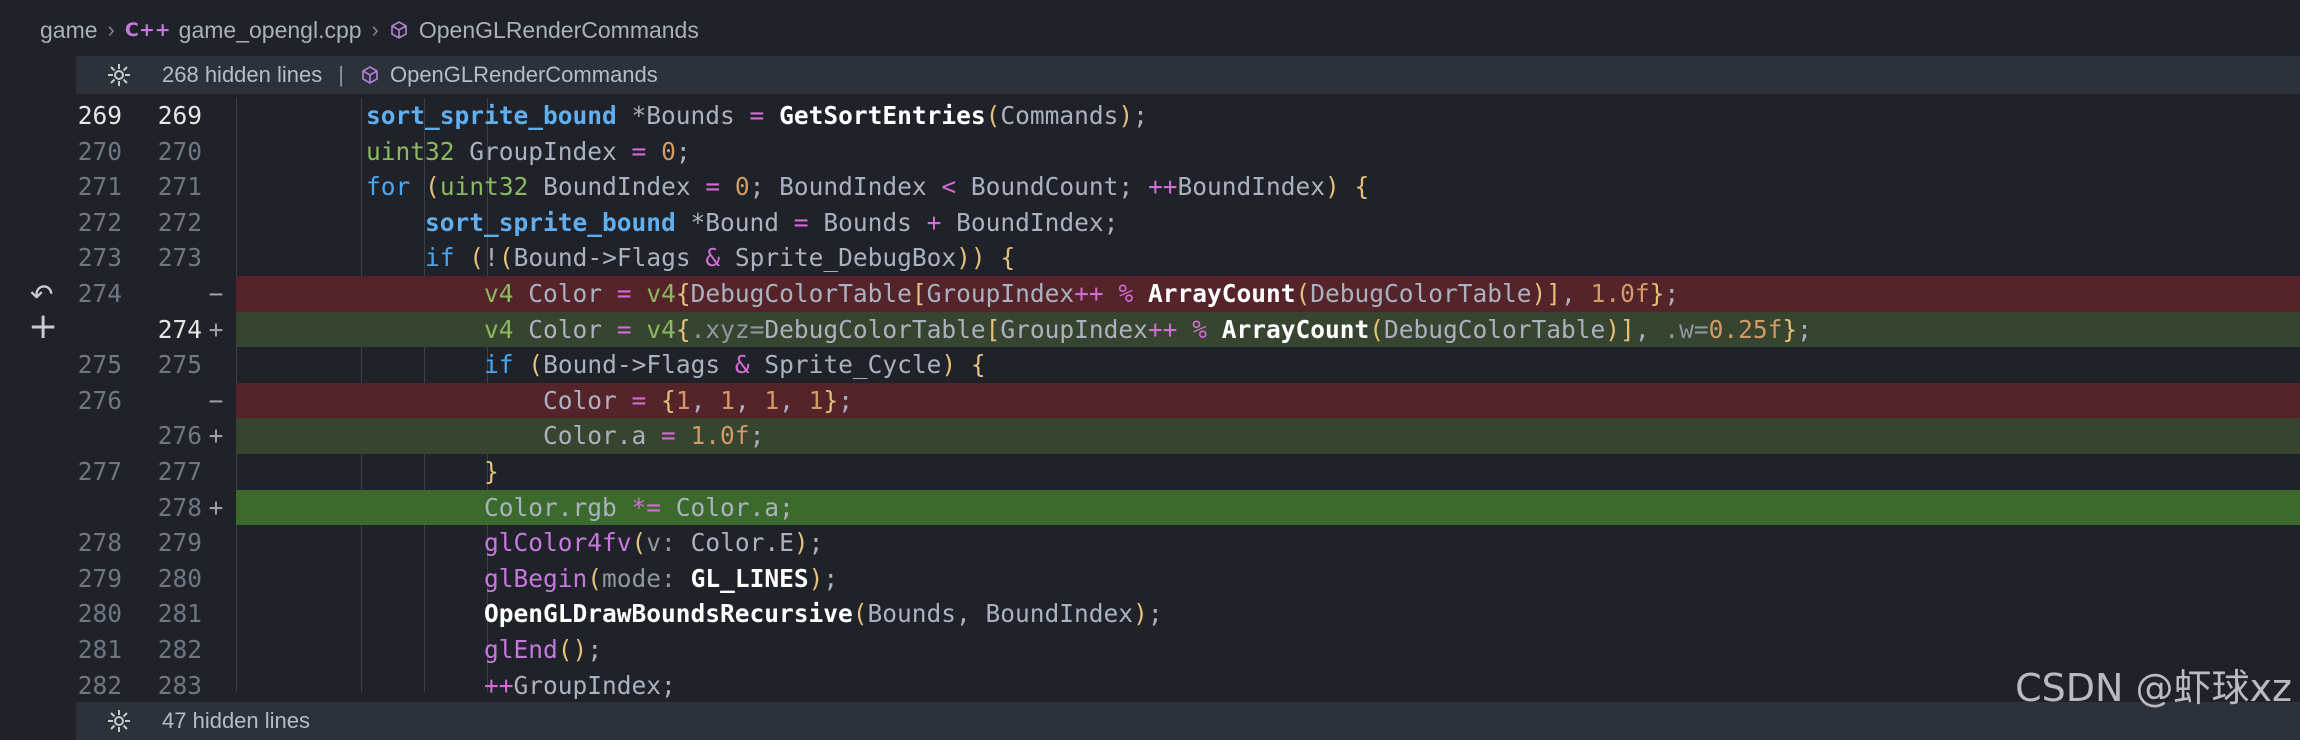 This screenshot has width=2300, height=740. Describe the element at coordinates (179, 187) in the screenshot. I see `new-line-number: 271` at that location.